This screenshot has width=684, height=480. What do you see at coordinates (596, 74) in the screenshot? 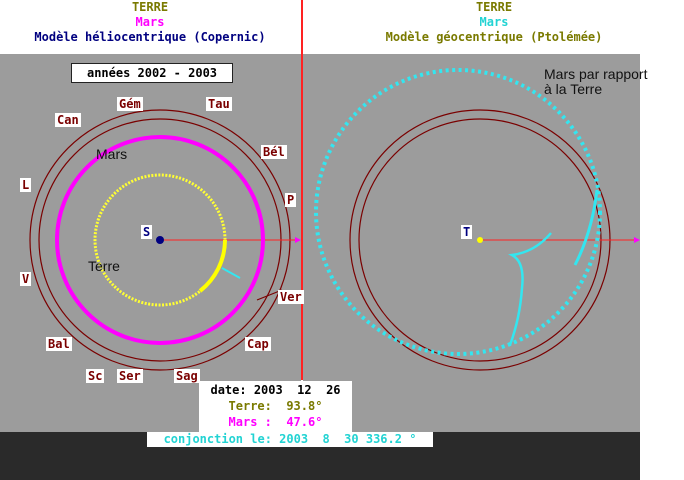
I see `mars-relative-note-1: Mars par rapport` at bounding box center [596, 74].